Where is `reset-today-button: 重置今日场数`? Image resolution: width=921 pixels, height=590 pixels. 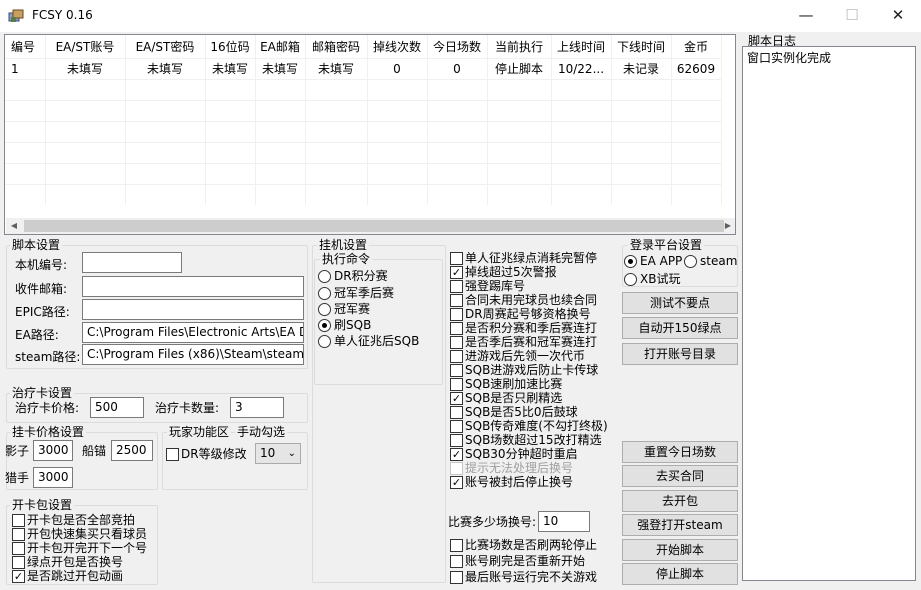
reset-today-button: 重置今日场数 is located at coordinates (680, 452).